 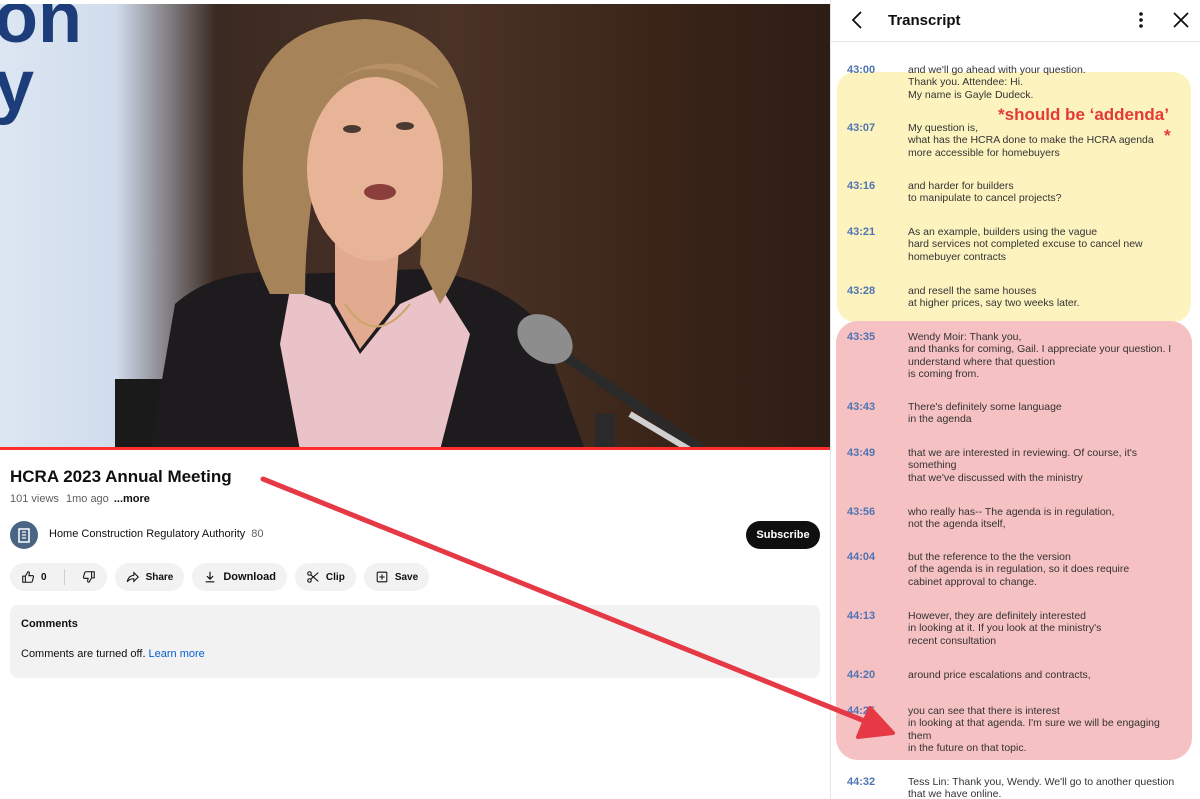 I want to click on scissors-icon, so click(x=313, y=577).